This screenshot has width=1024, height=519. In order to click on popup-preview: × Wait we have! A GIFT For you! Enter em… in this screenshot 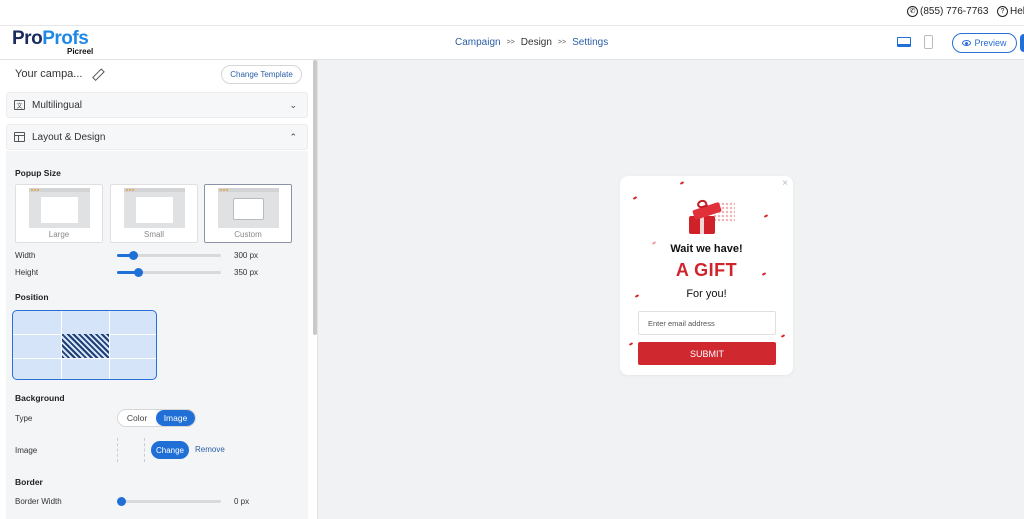, I will do `click(706, 275)`.